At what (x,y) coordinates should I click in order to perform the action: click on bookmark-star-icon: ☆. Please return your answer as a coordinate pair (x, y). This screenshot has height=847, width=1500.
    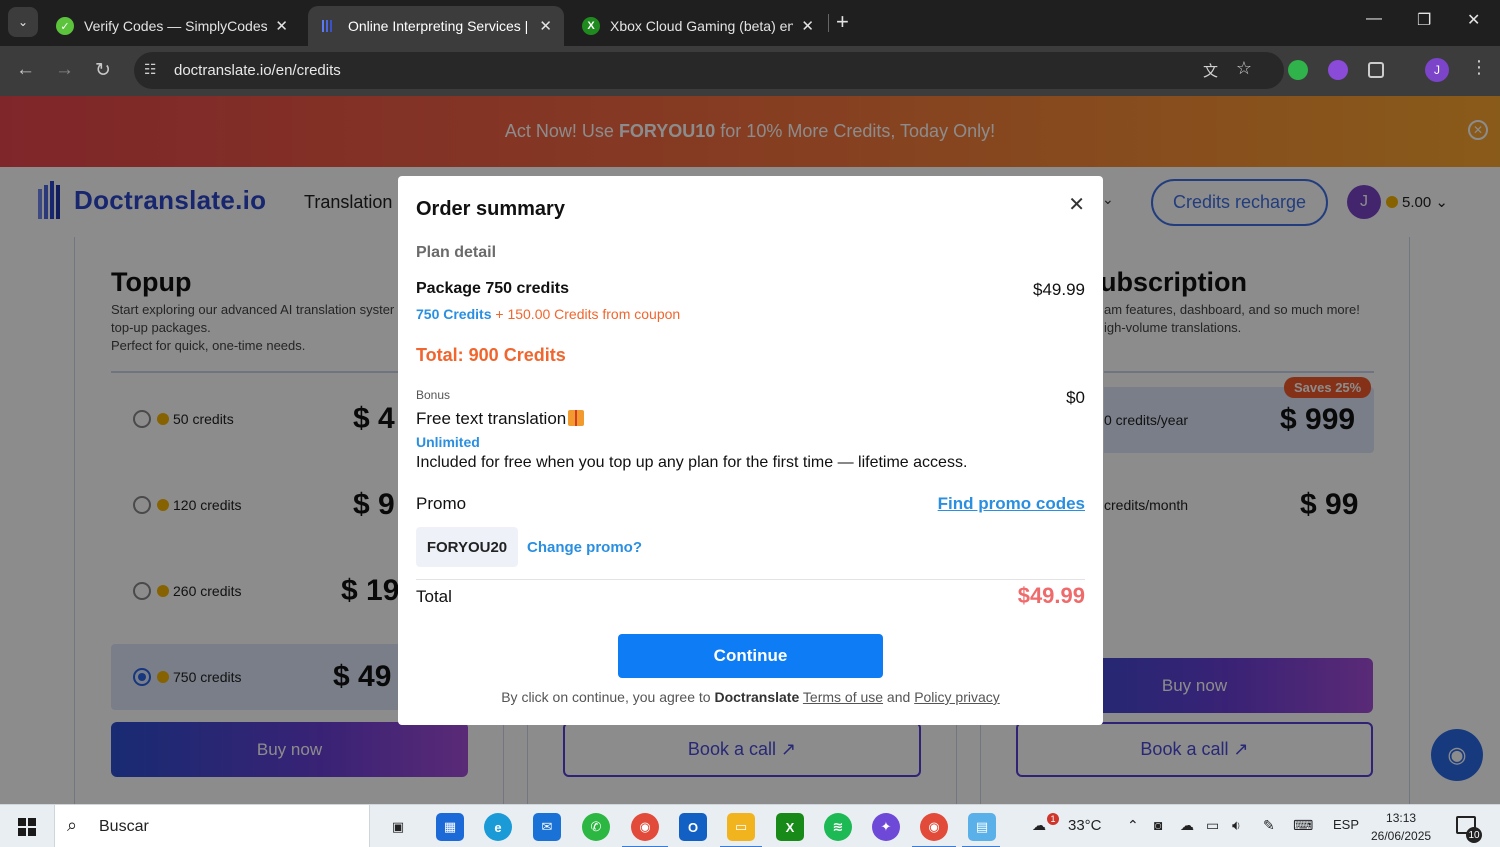
    Looking at the image, I should click on (1244, 68).